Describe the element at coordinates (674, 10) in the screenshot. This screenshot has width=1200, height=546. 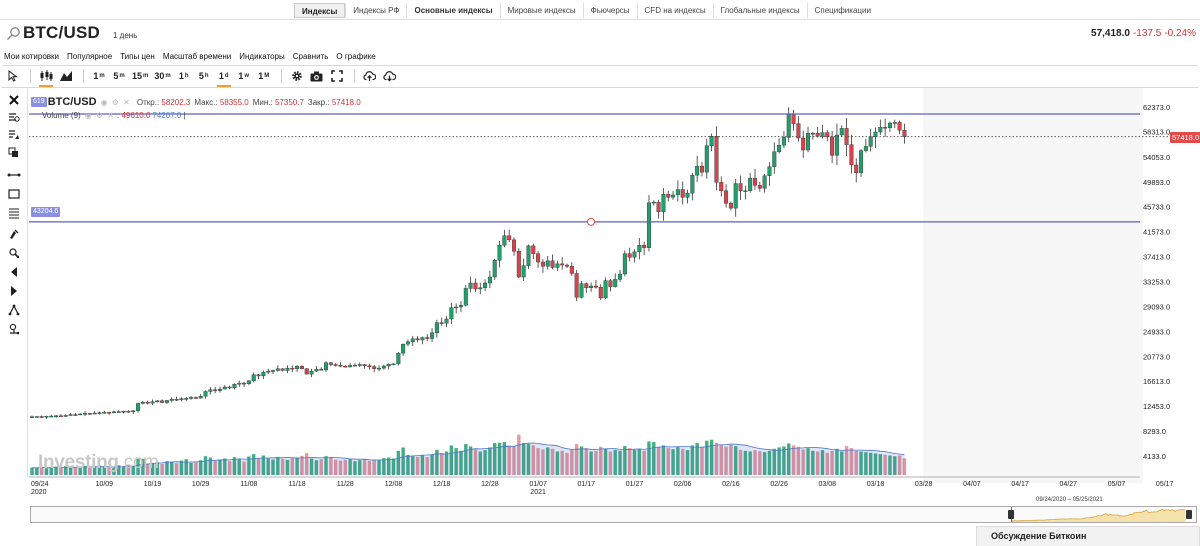
I see `tab-5: CFD на индексы` at that location.